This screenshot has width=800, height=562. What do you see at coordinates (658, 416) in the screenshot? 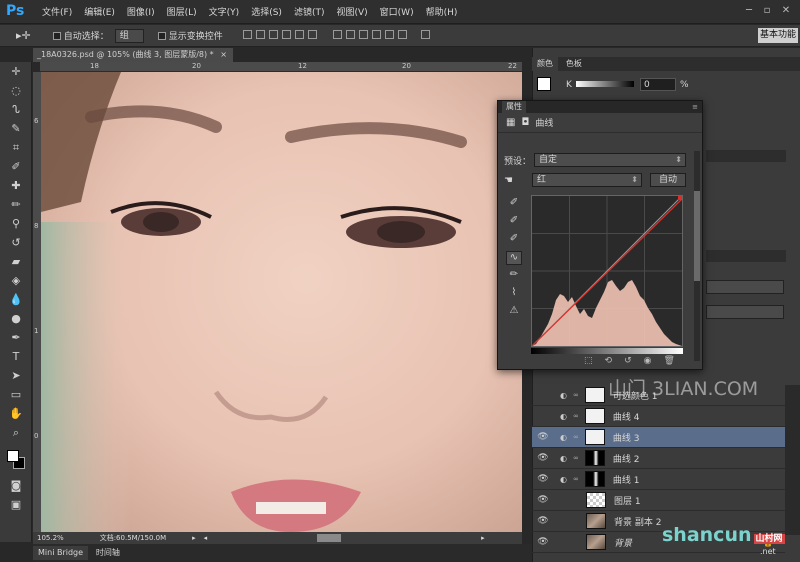
I see `layer-row: ◐ ∞ 曲线 4` at bounding box center [658, 416].